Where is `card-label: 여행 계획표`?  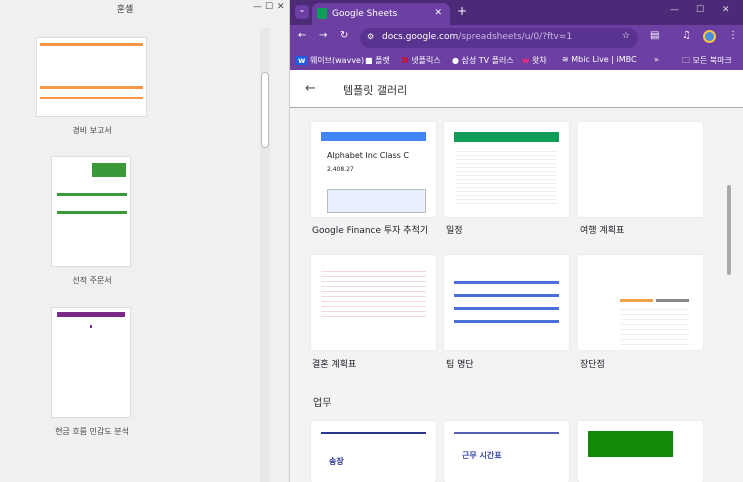 card-label: 여행 계획표 is located at coordinates (602, 231).